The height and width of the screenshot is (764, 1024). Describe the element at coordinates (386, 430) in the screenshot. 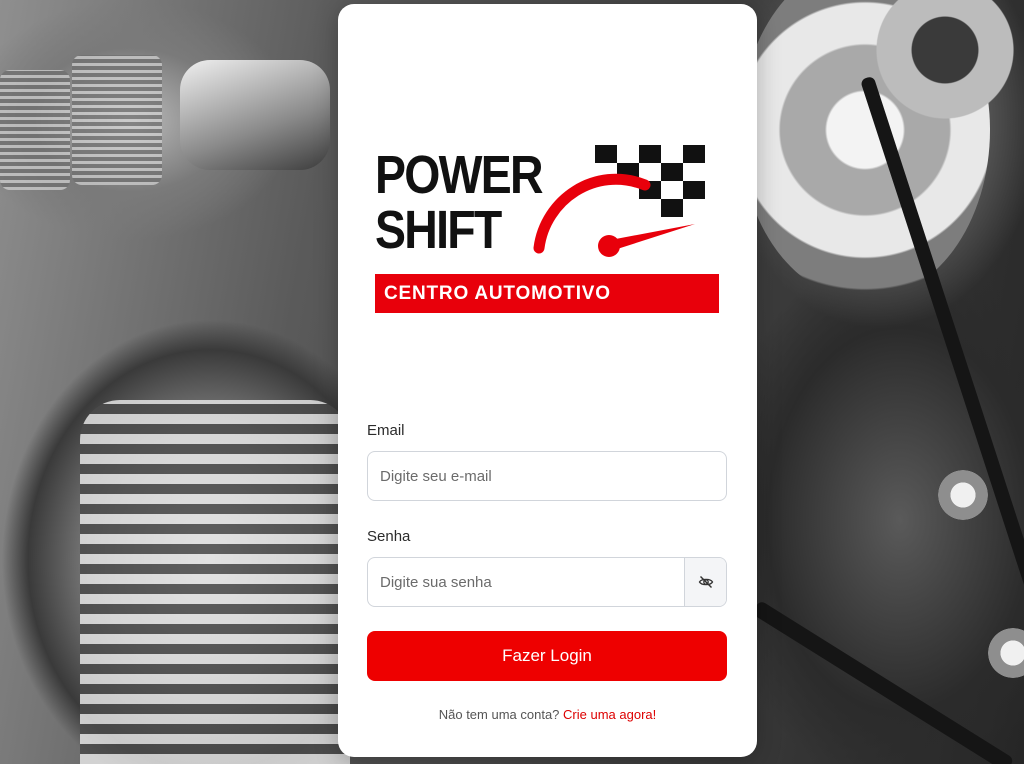

I see `email-label: Email` at that location.